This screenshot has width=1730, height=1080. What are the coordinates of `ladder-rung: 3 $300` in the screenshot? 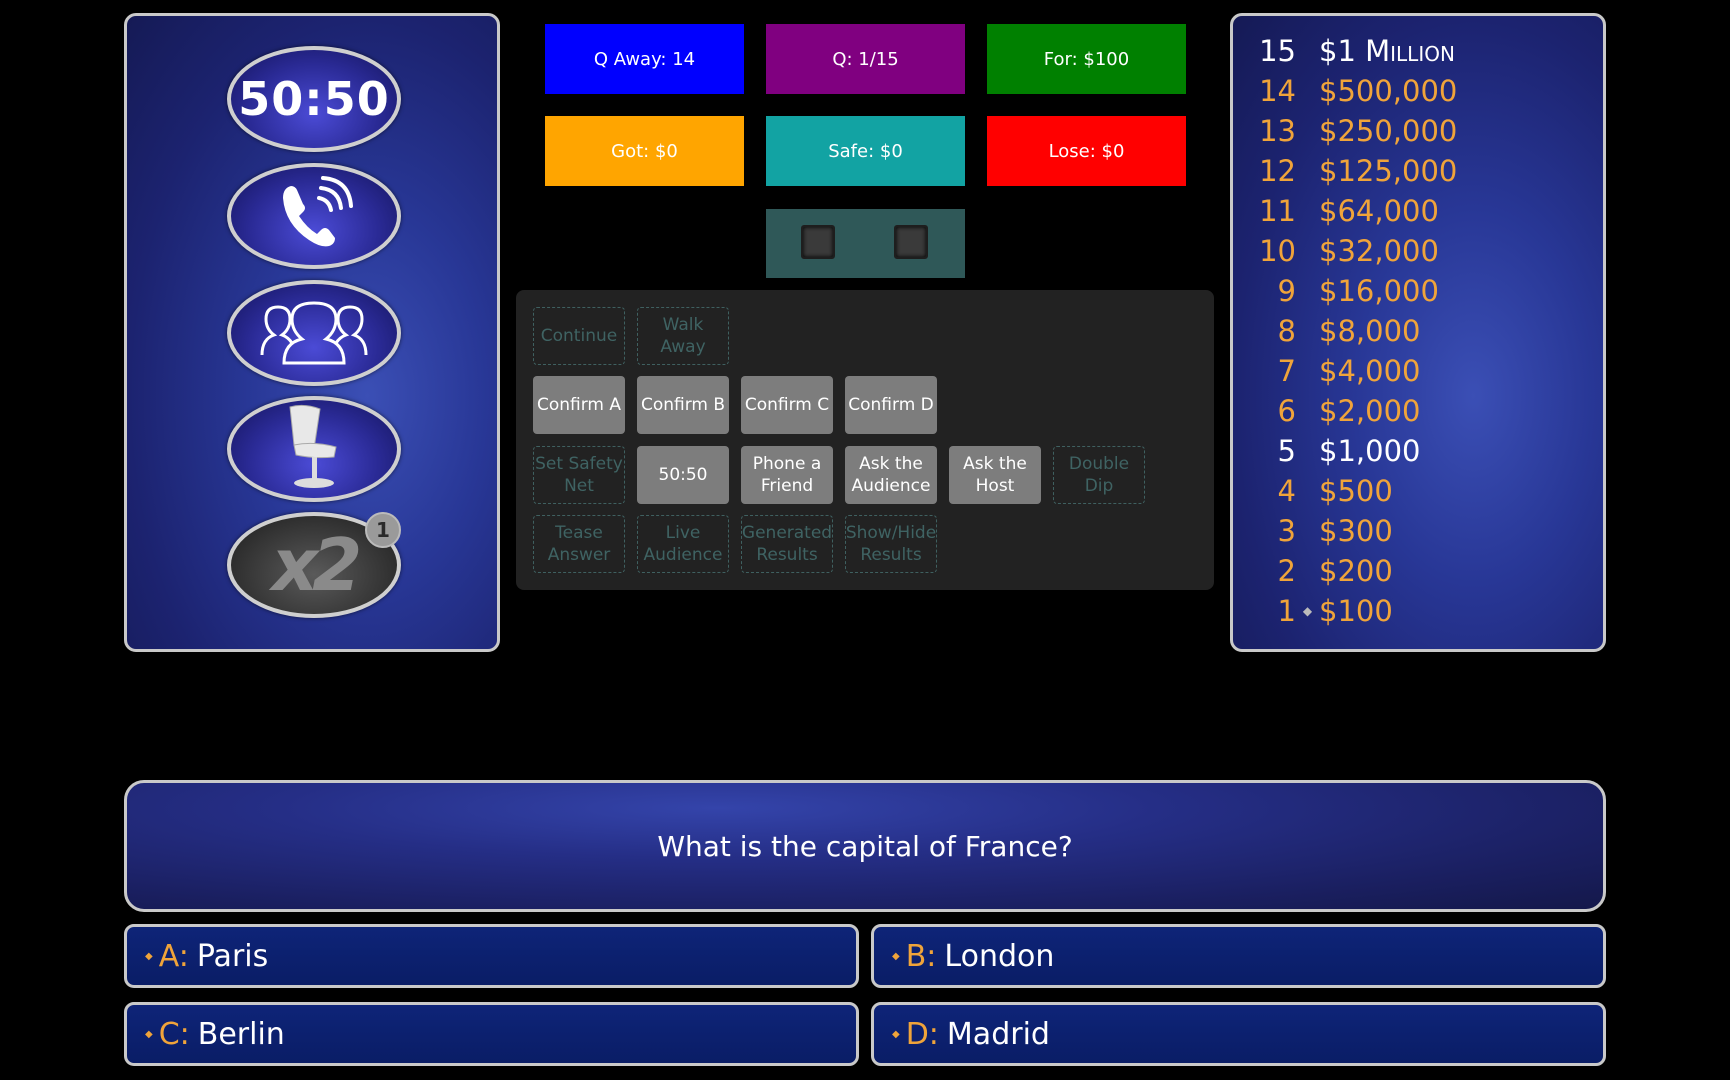 It's located at (1418, 531).